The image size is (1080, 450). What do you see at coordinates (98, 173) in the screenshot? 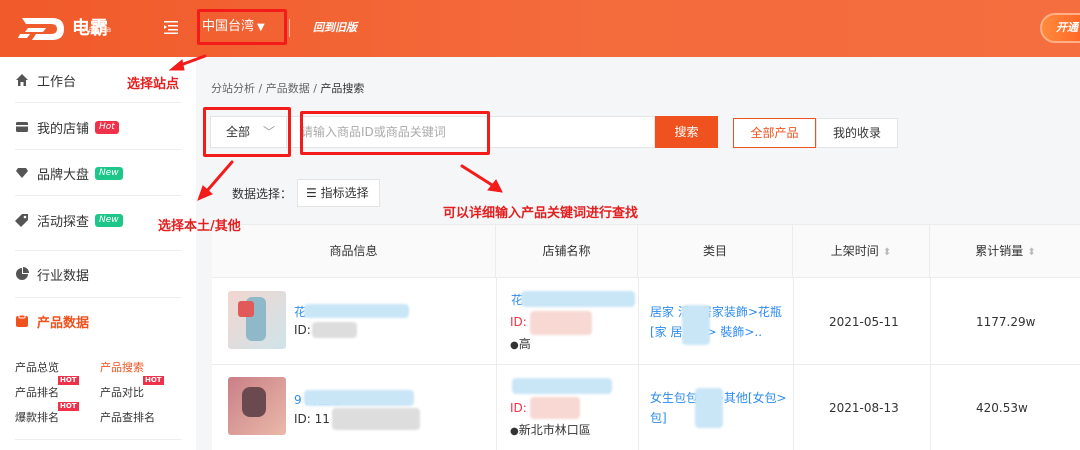
I see `sidebar-item-brand-overview: 品牌大盘 New` at bounding box center [98, 173].